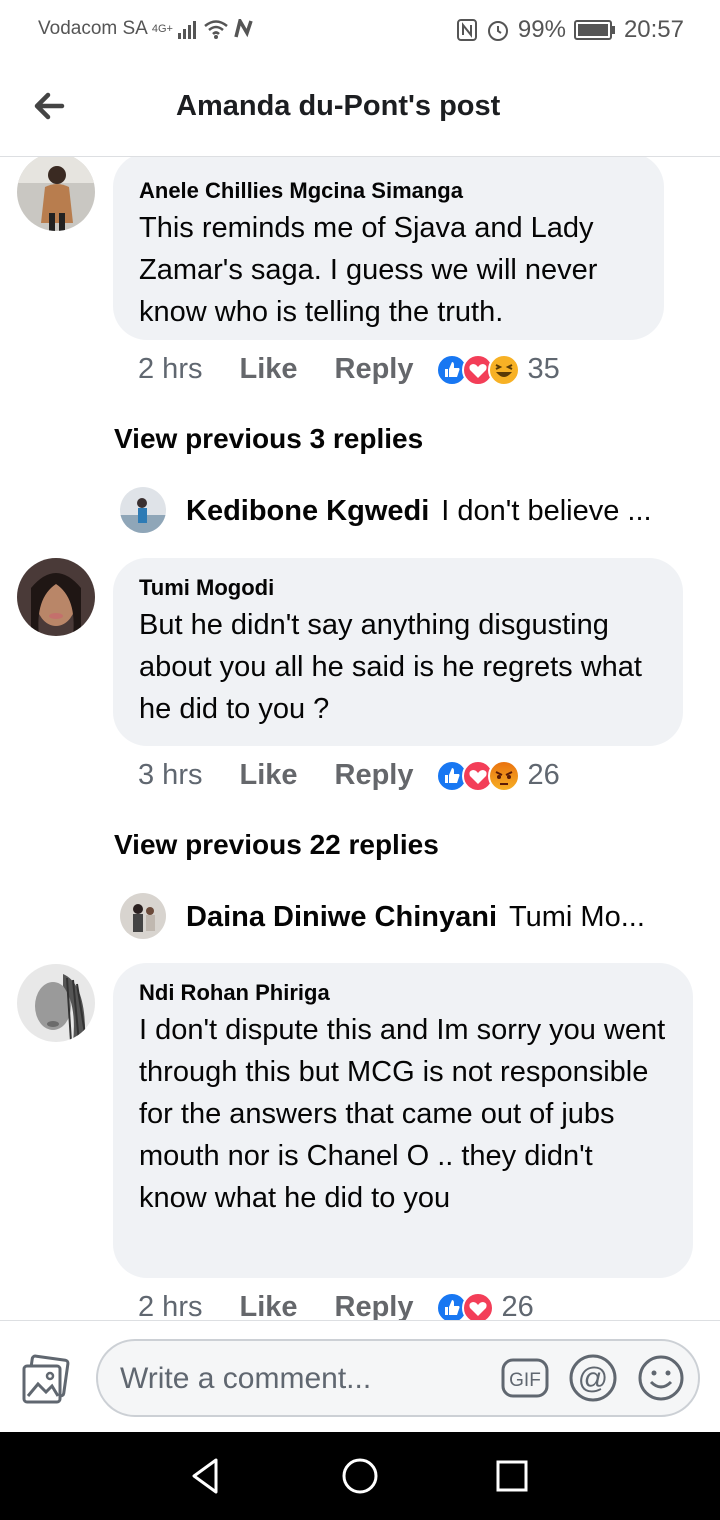 The width and height of the screenshot is (720, 1520). I want to click on gif-label: GIF, so click(525, 1380).